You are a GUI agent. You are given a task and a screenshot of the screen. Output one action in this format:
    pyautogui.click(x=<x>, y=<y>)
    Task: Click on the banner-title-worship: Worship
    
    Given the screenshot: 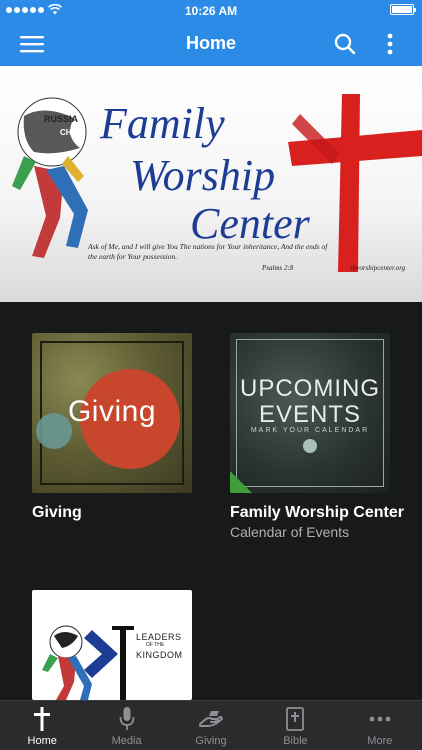 What is the action you would take?
    pyautogui.click(x=203, y=175)
    